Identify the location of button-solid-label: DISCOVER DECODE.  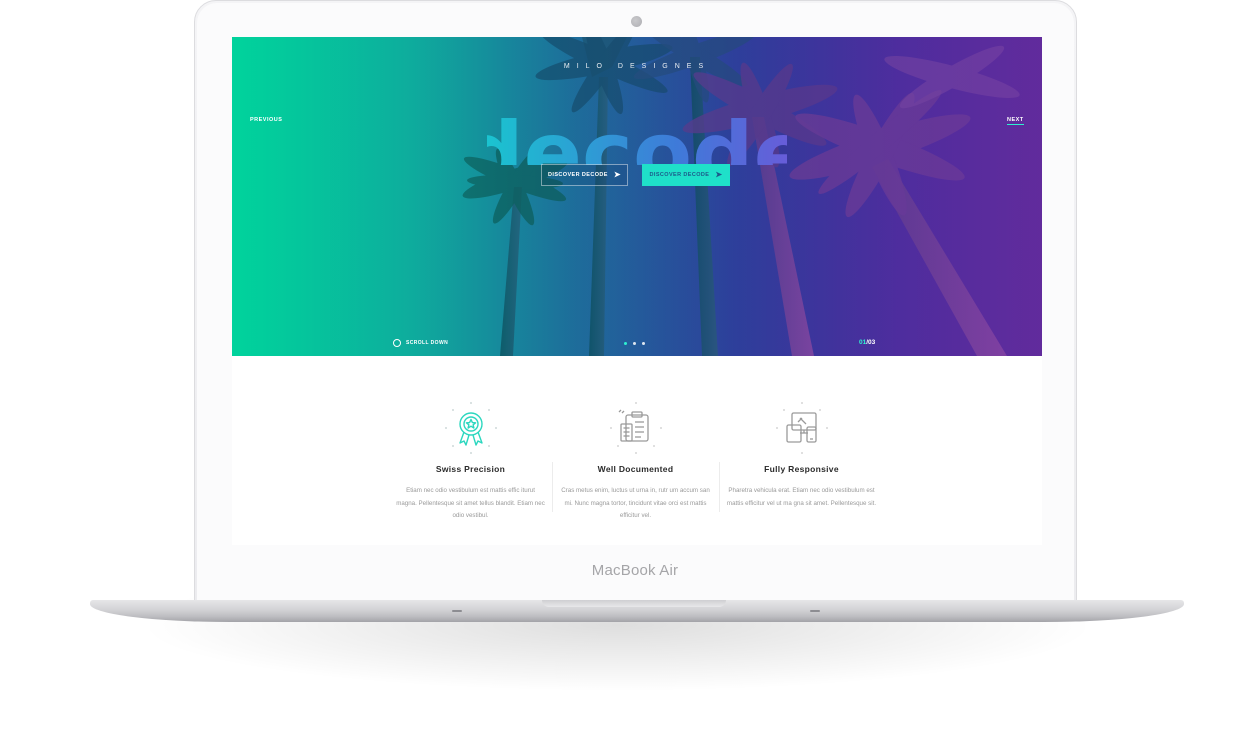
(679, 175).